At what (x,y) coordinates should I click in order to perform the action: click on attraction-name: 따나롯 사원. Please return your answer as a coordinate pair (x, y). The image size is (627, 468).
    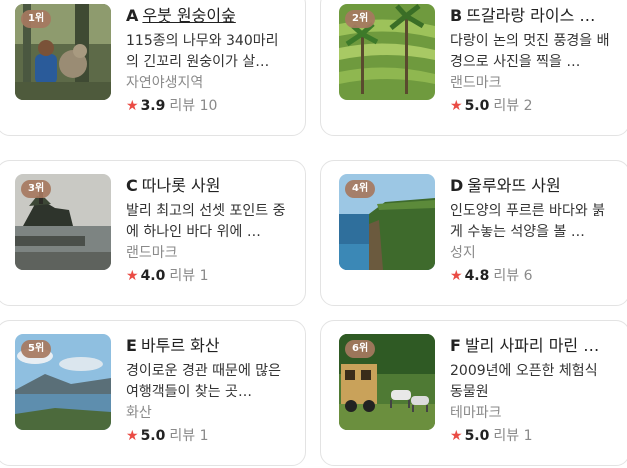
    Looking at the image, I should click on (181, 185).